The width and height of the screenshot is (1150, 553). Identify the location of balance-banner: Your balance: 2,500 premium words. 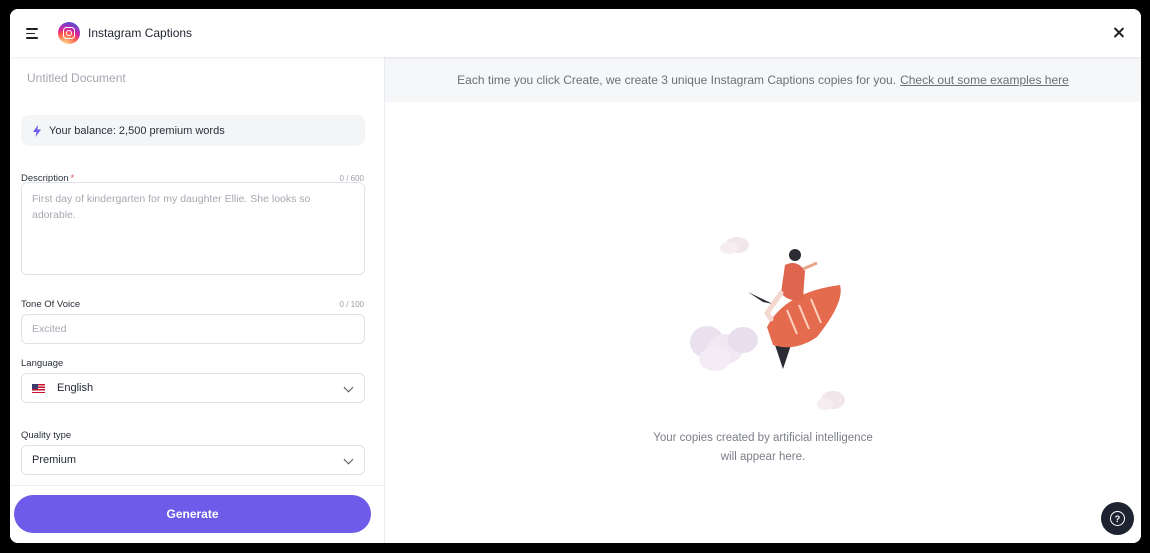
(193, 130).